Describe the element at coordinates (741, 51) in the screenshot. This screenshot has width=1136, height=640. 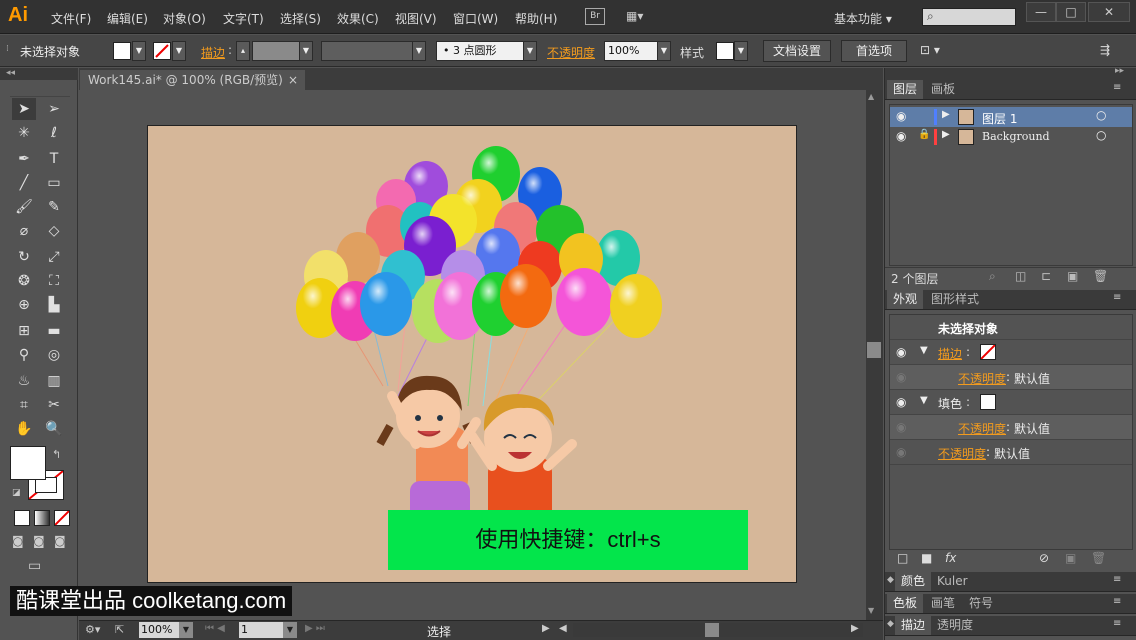
I see `style-dropdown: ▼` at that location.